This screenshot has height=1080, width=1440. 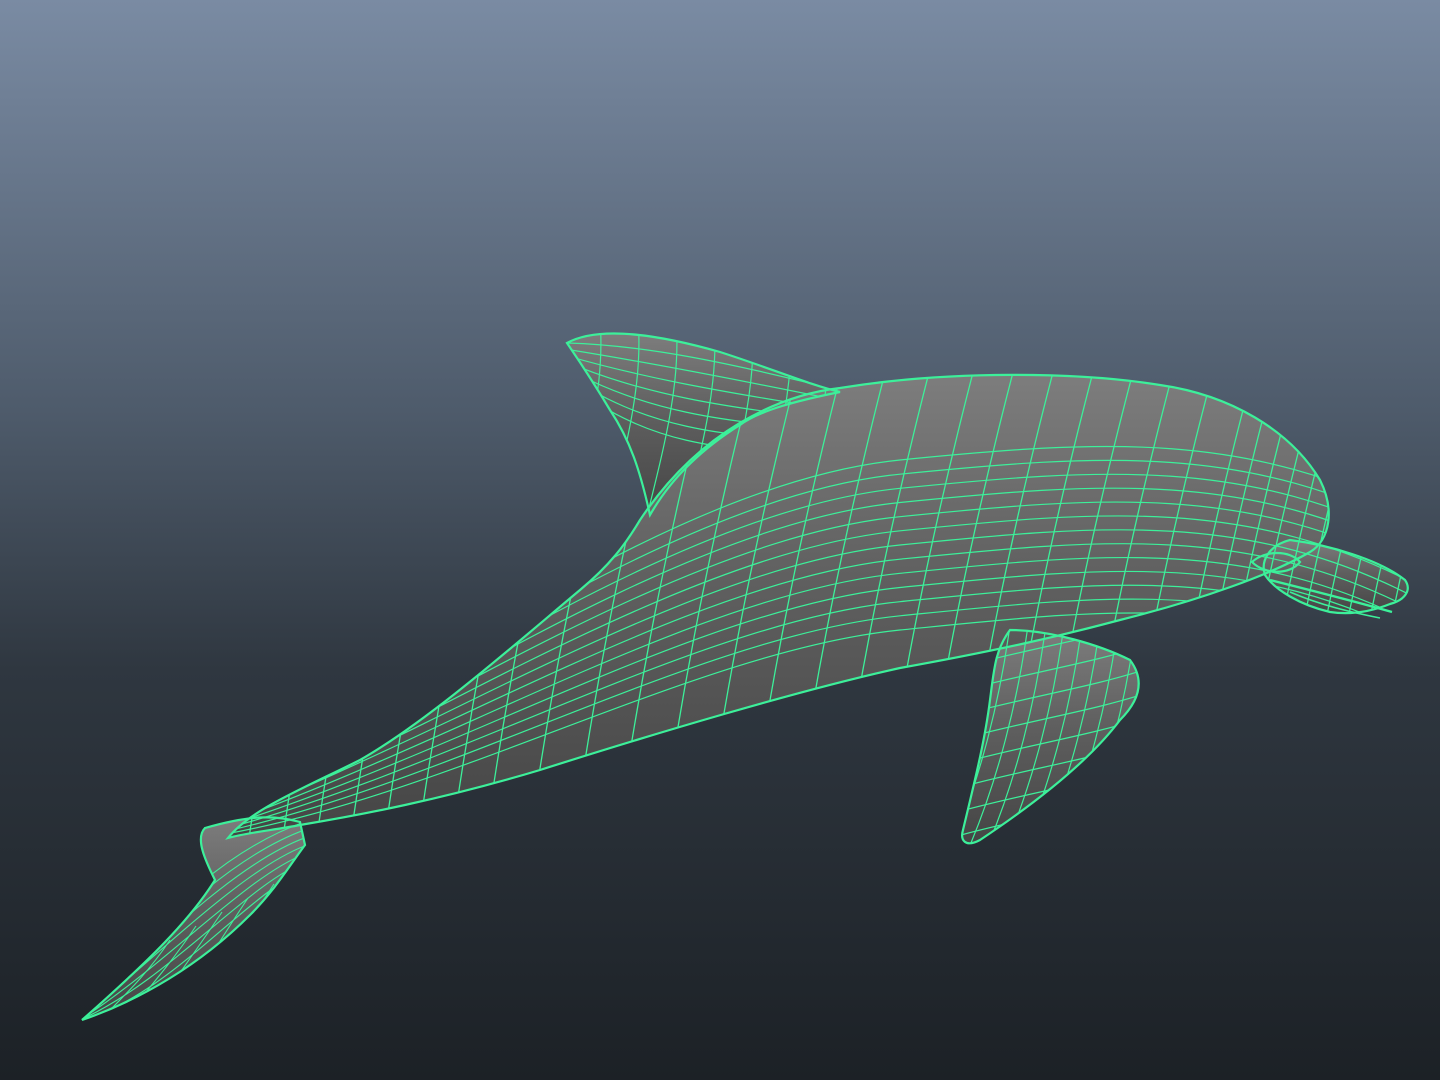 What do you see at coordinates (298, 905) in the screenshot?
I see `tail-wire` at bounding box center [298, 905].